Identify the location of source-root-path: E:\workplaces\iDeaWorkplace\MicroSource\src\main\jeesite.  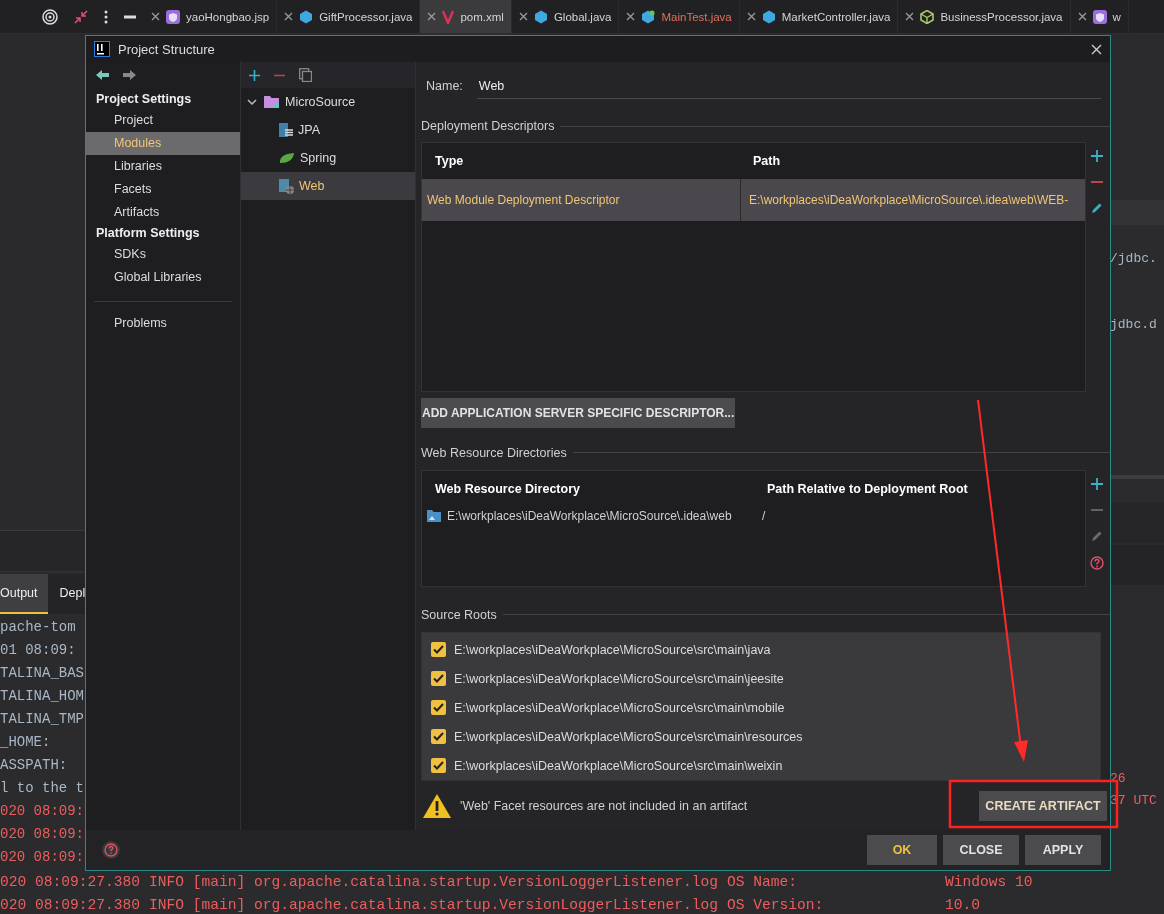
(619, 678).